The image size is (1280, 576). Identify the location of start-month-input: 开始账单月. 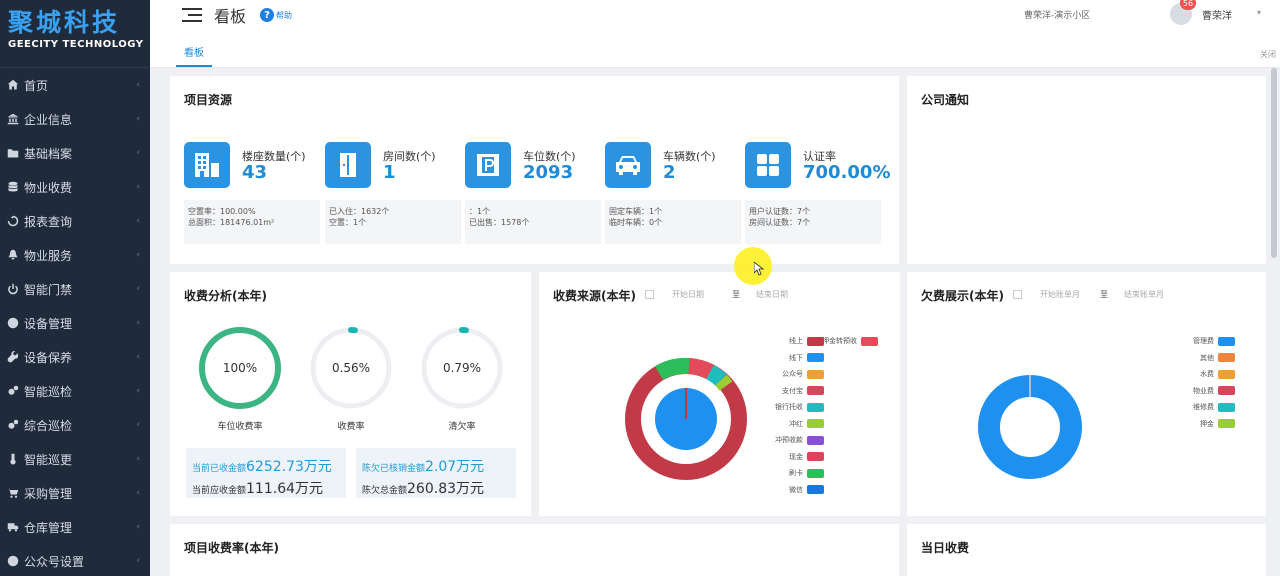
(1070, 294).